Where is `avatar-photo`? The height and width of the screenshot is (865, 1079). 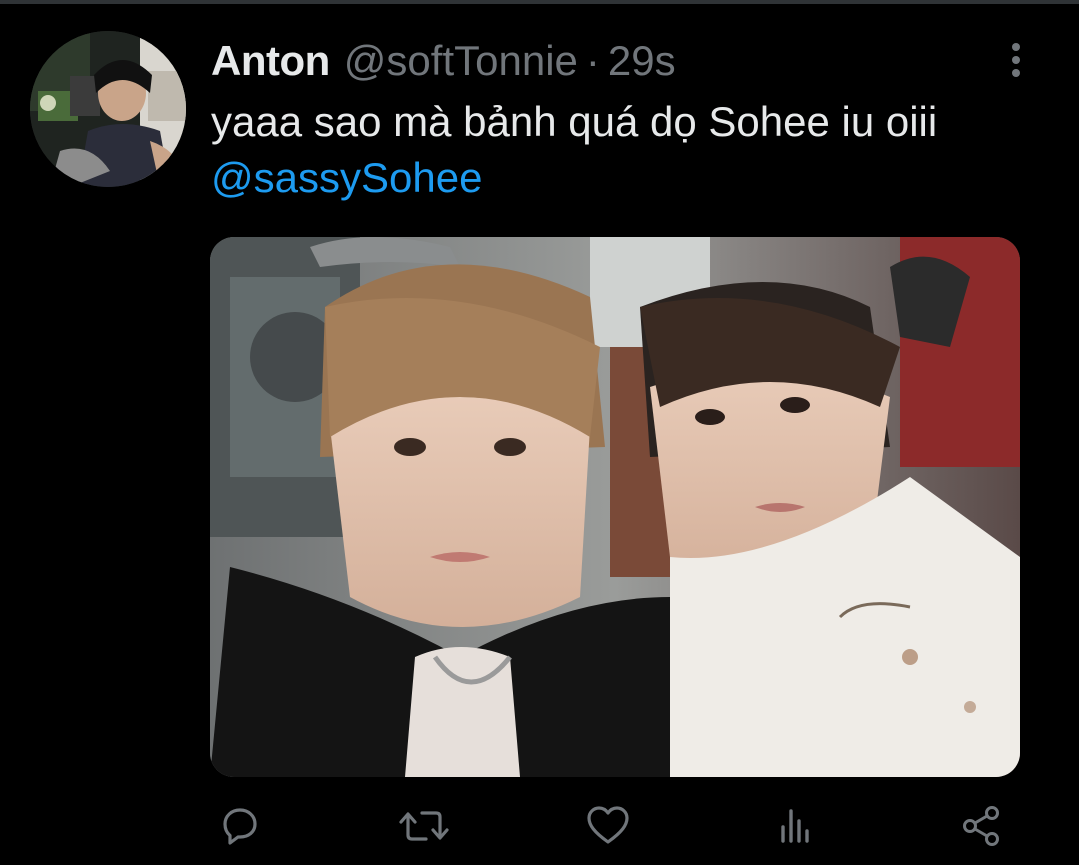
avatar-photo is located at coordinates (108, 109).